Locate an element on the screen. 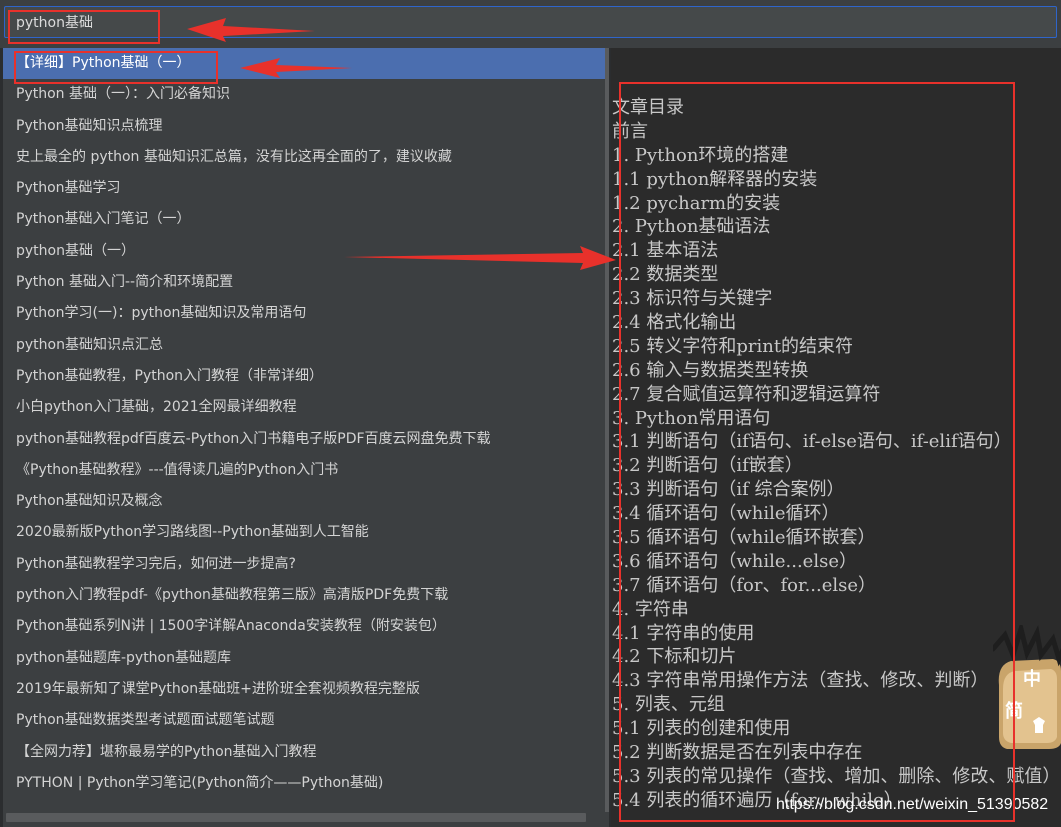 This screenshot has width=1061, height=827. annotation-arrow-selected is located at coordinates (296, 68).